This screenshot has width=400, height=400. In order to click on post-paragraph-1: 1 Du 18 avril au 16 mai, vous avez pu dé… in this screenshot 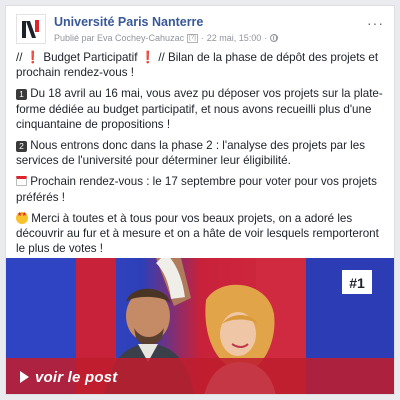, I will do `click(201, 109)`.